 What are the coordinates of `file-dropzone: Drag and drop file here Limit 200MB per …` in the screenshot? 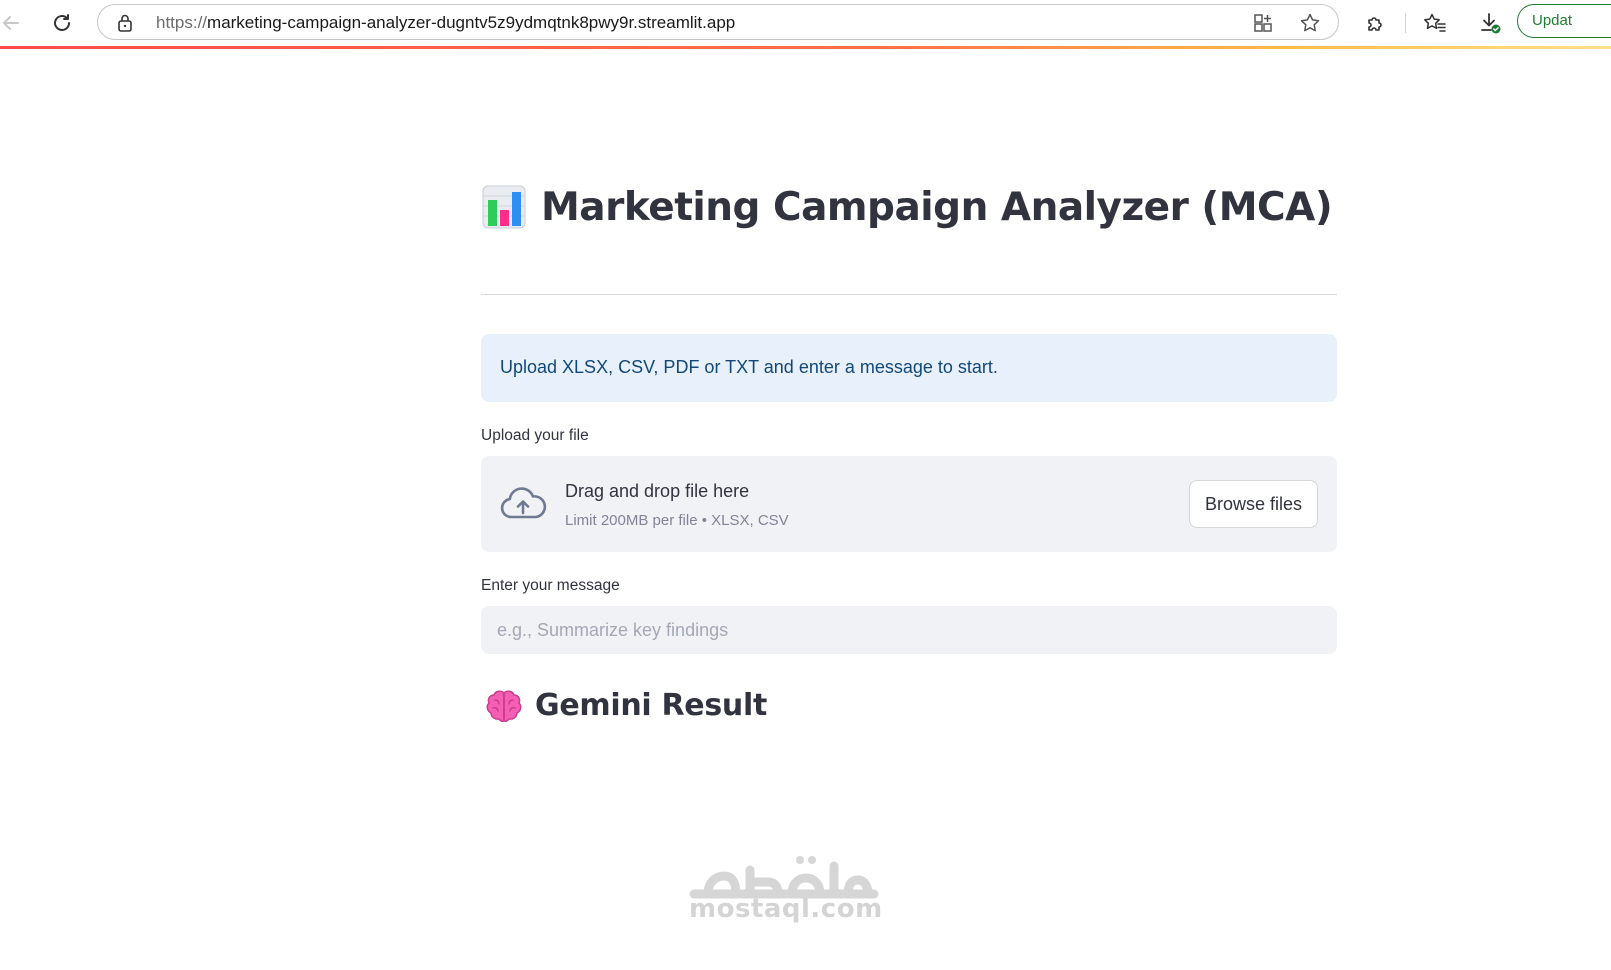 It's located at (909, 504).